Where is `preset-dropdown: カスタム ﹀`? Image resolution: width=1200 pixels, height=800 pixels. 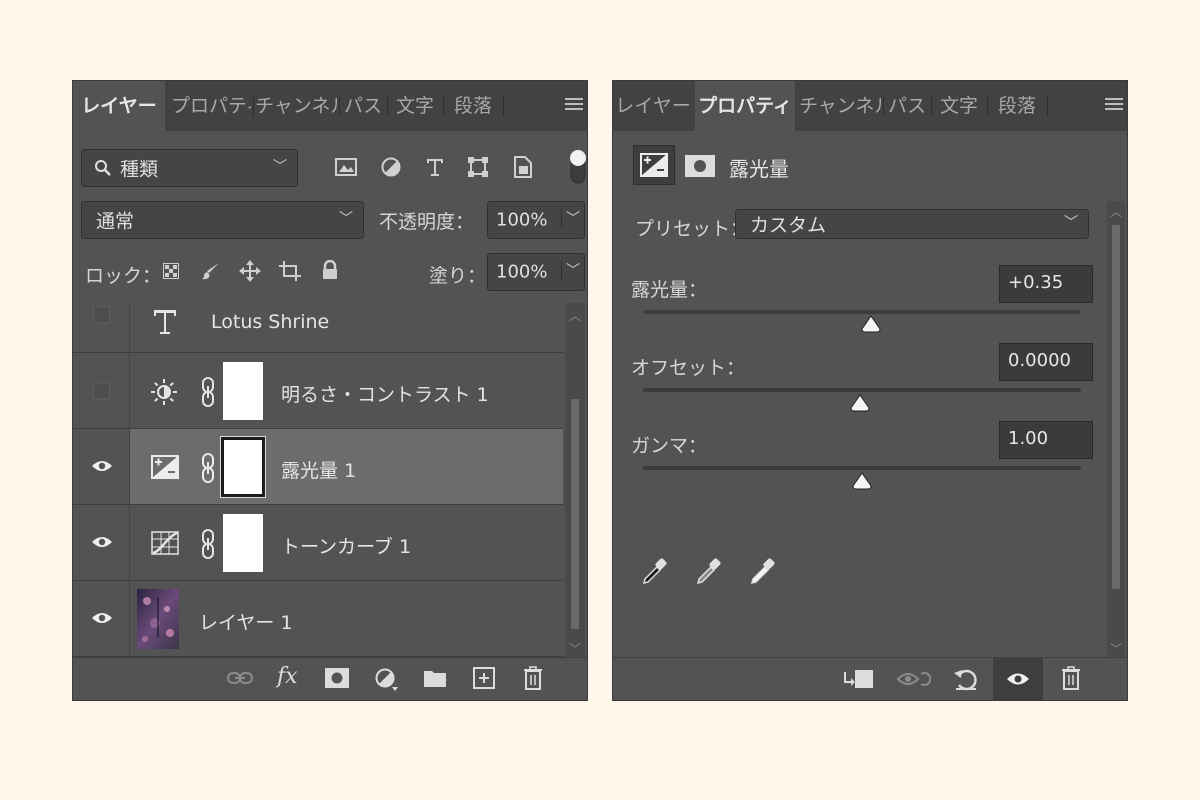
preset-dropdown: カスタム ﹀ is located at coordinates (912, 224).